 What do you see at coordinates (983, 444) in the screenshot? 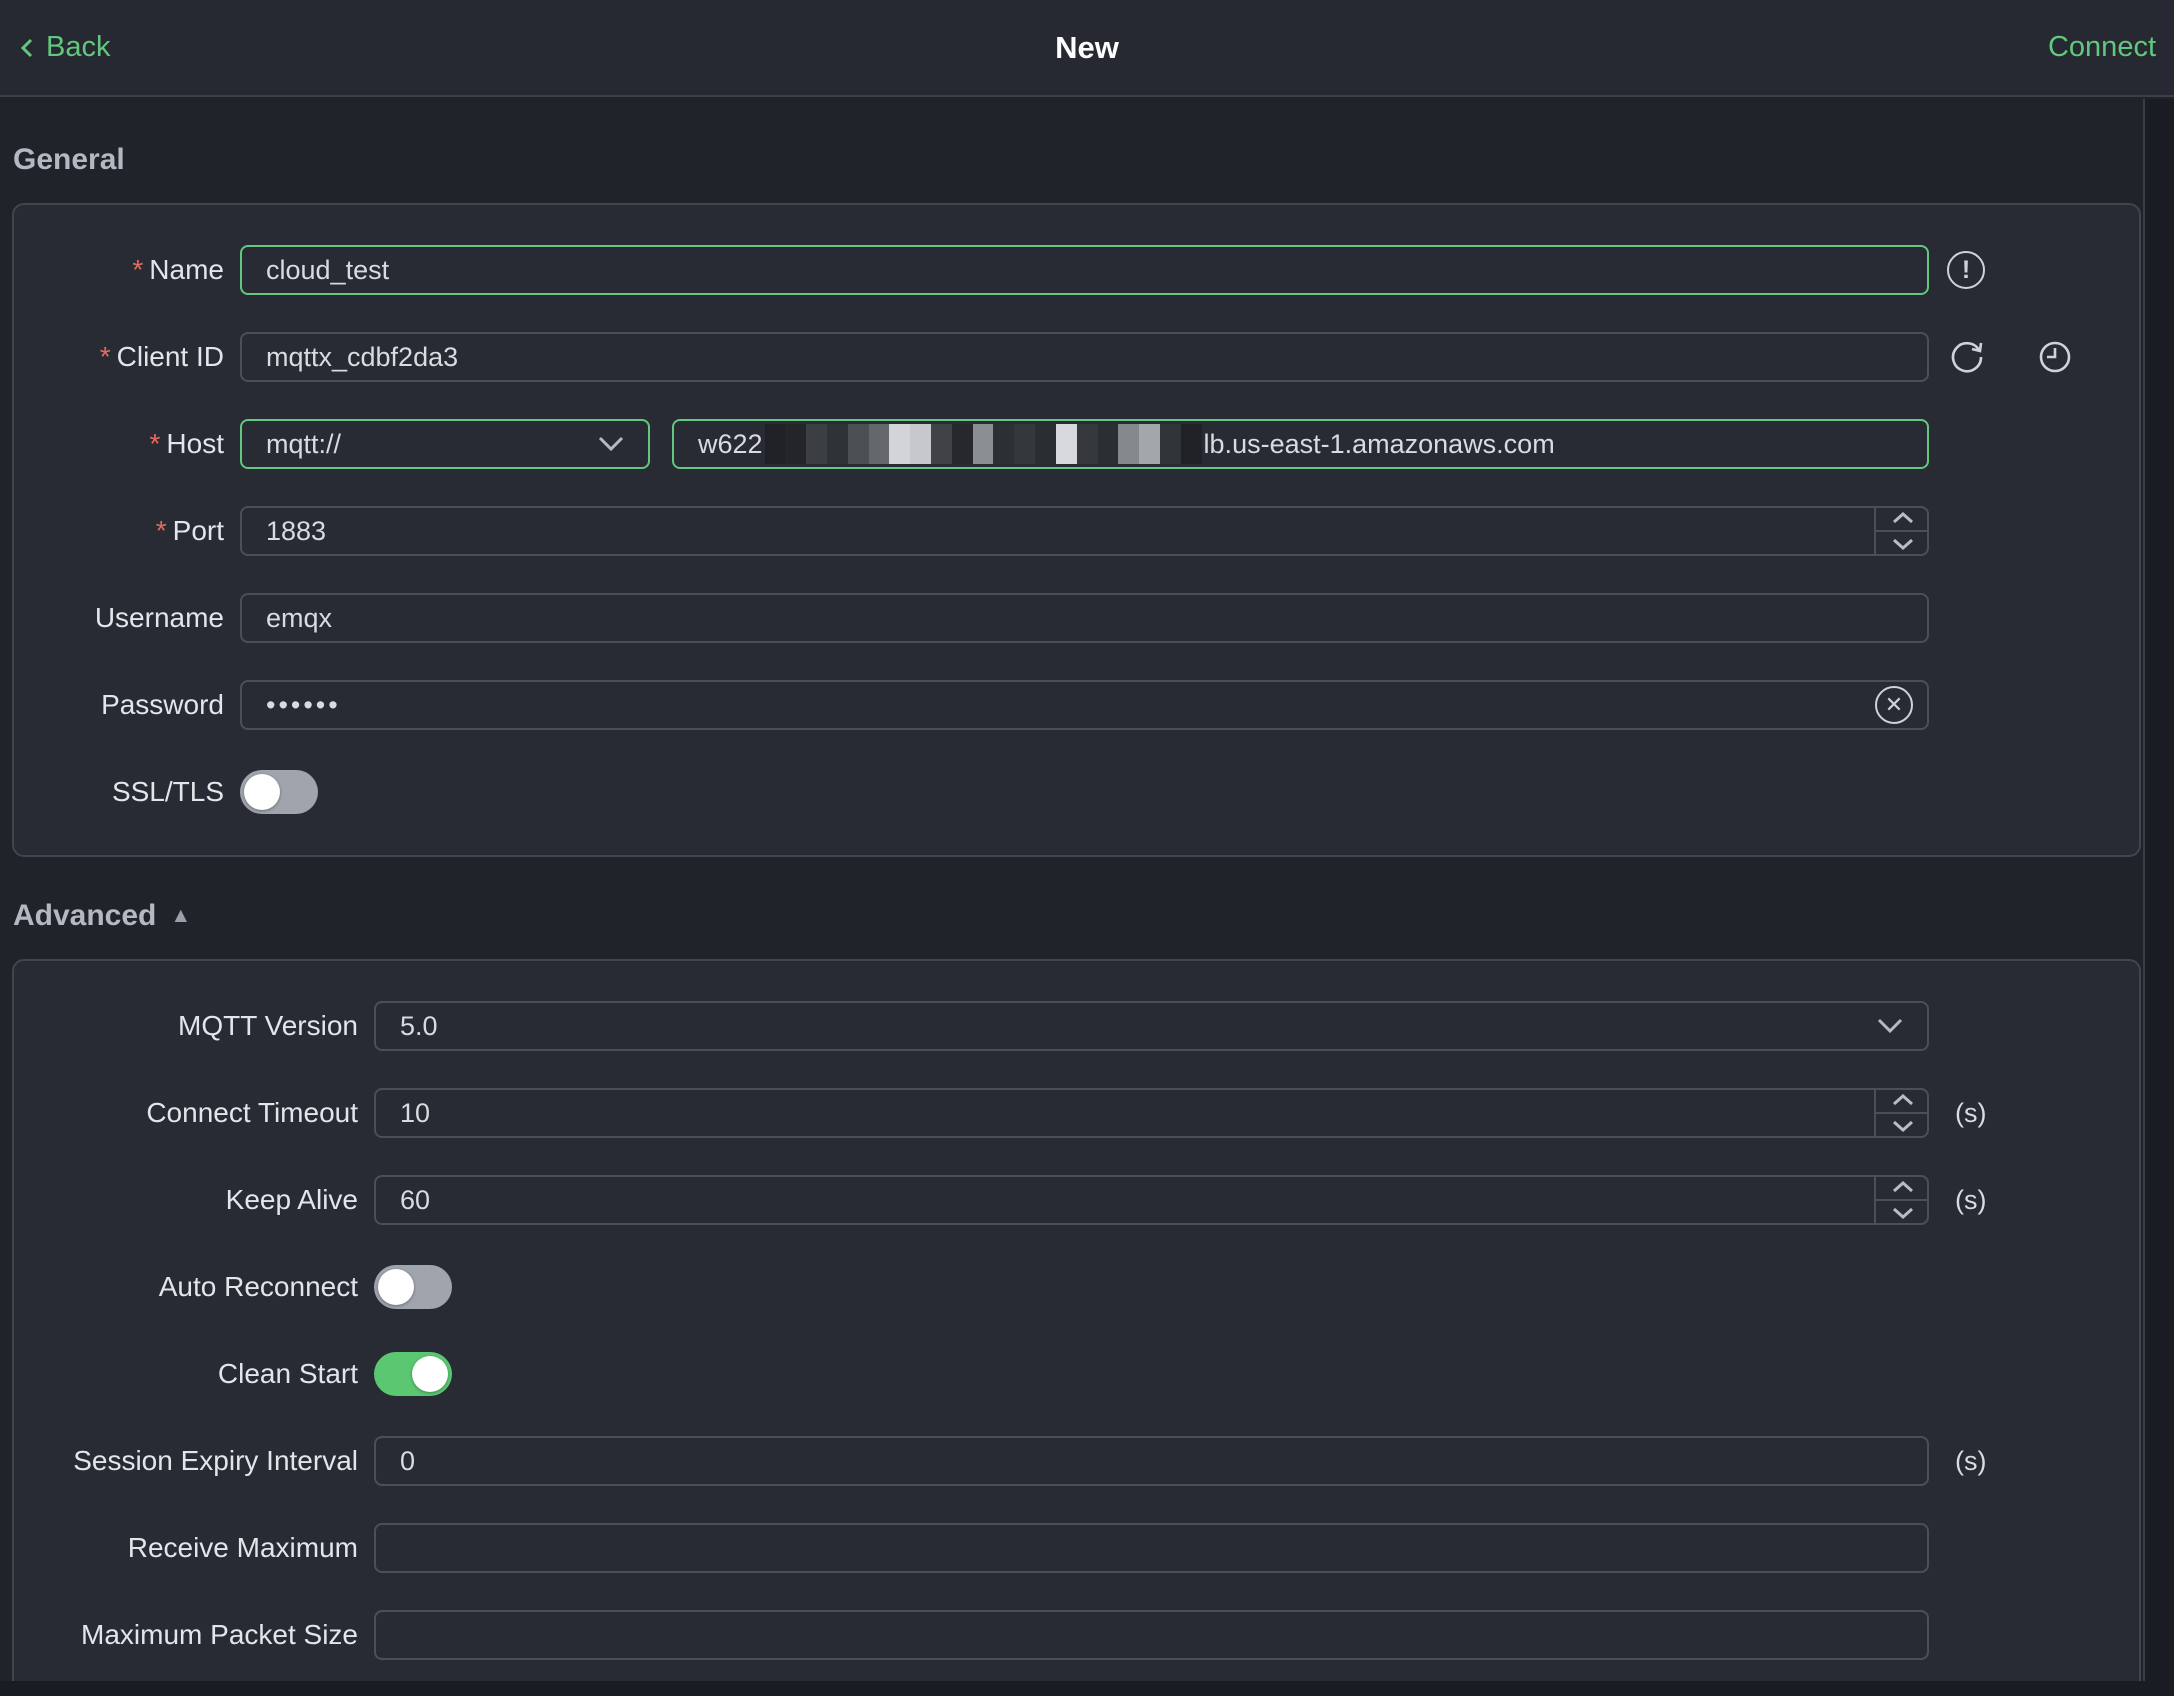
I see `host-redacted` at bounding box center [983, 444].